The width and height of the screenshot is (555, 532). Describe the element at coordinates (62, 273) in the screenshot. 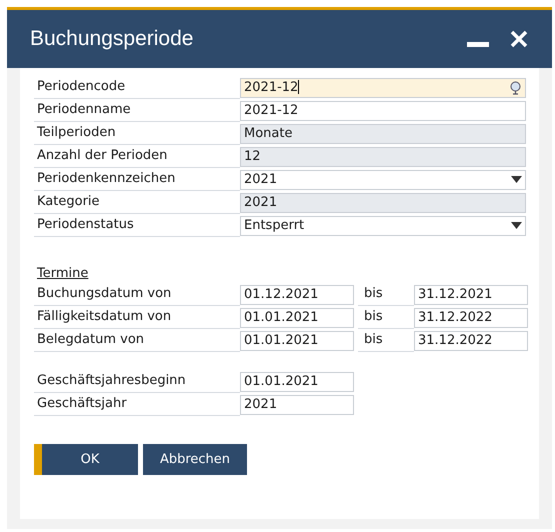

I see `section-heading: Termine` at that location.